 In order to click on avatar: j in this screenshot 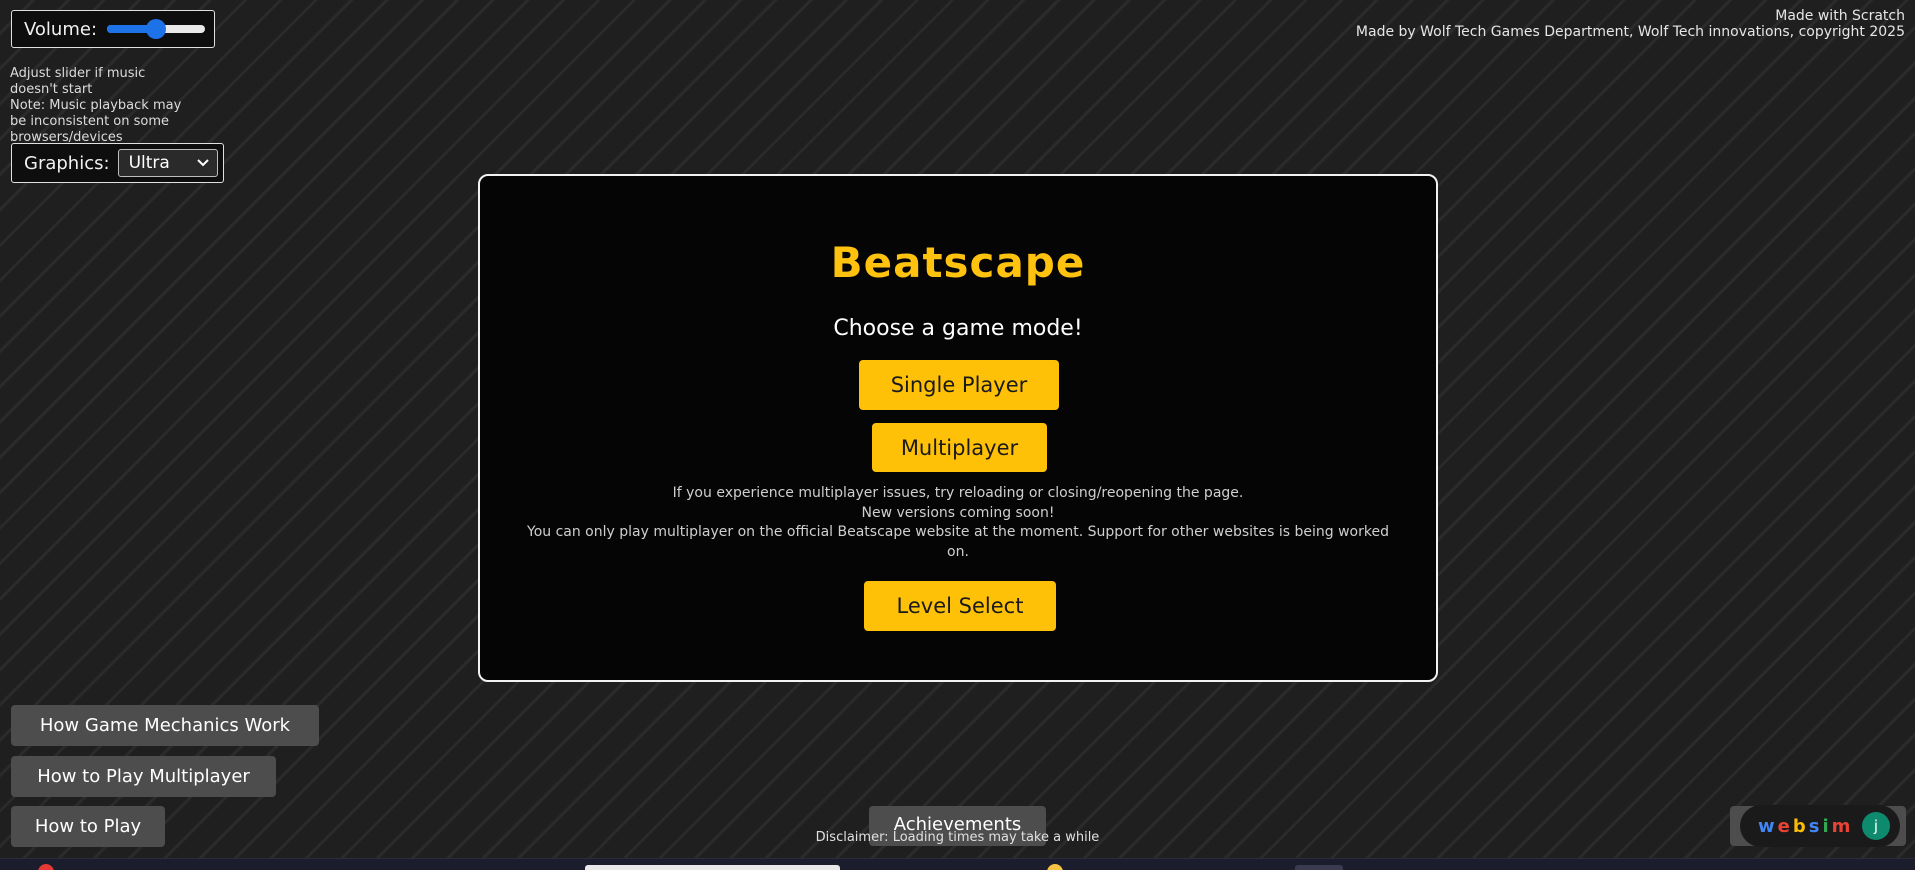, I will do `click(1876, 826)`.